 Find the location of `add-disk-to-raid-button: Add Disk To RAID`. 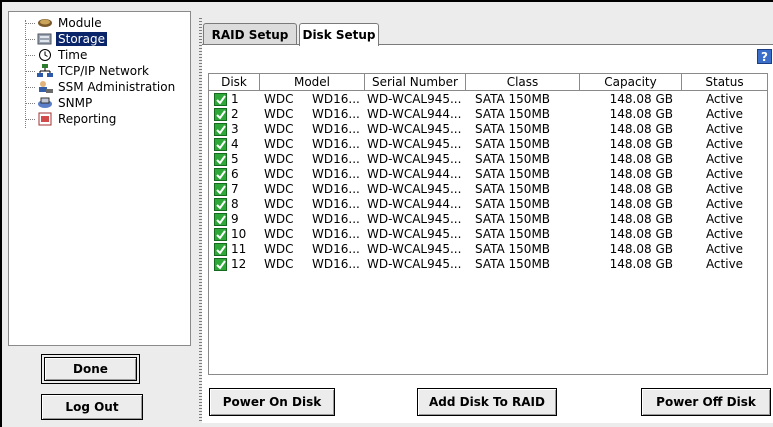

add-disk-to-raid-button: Add Disk To RAID is located at coordinates (487, 402).